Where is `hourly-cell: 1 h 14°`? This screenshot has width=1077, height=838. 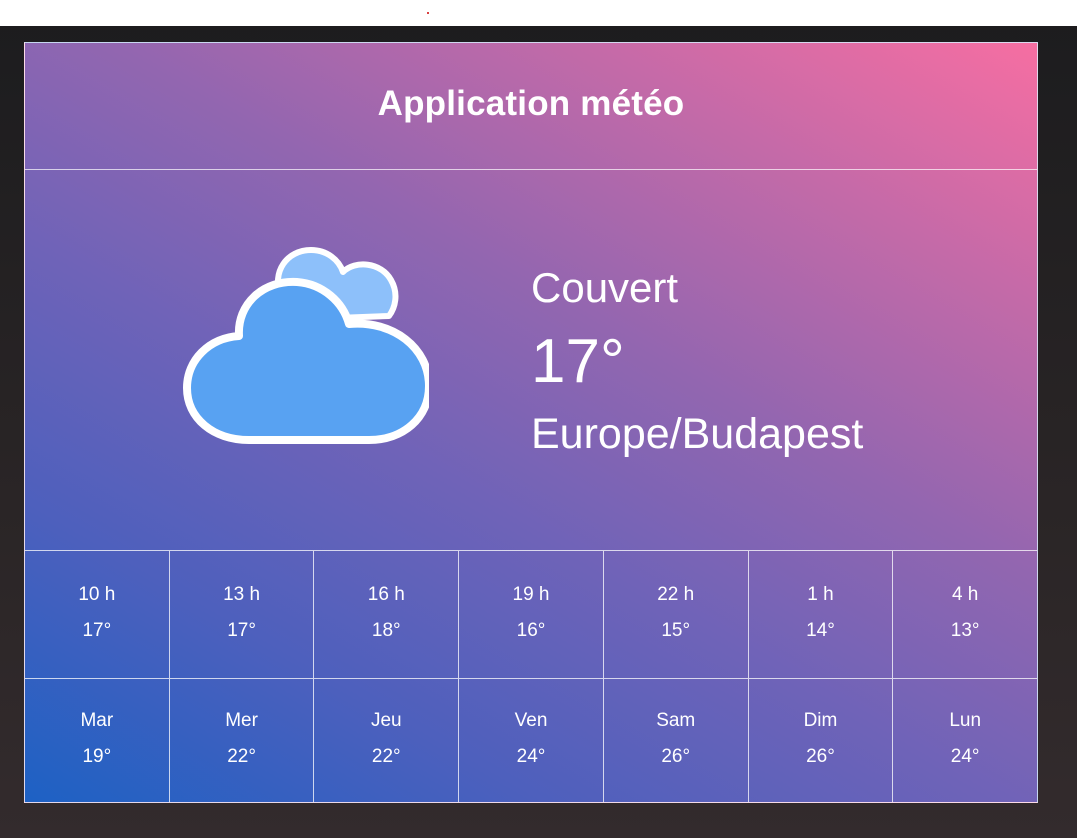 hourly-cell: 1 h 14° is located at coordinates (821, 614).